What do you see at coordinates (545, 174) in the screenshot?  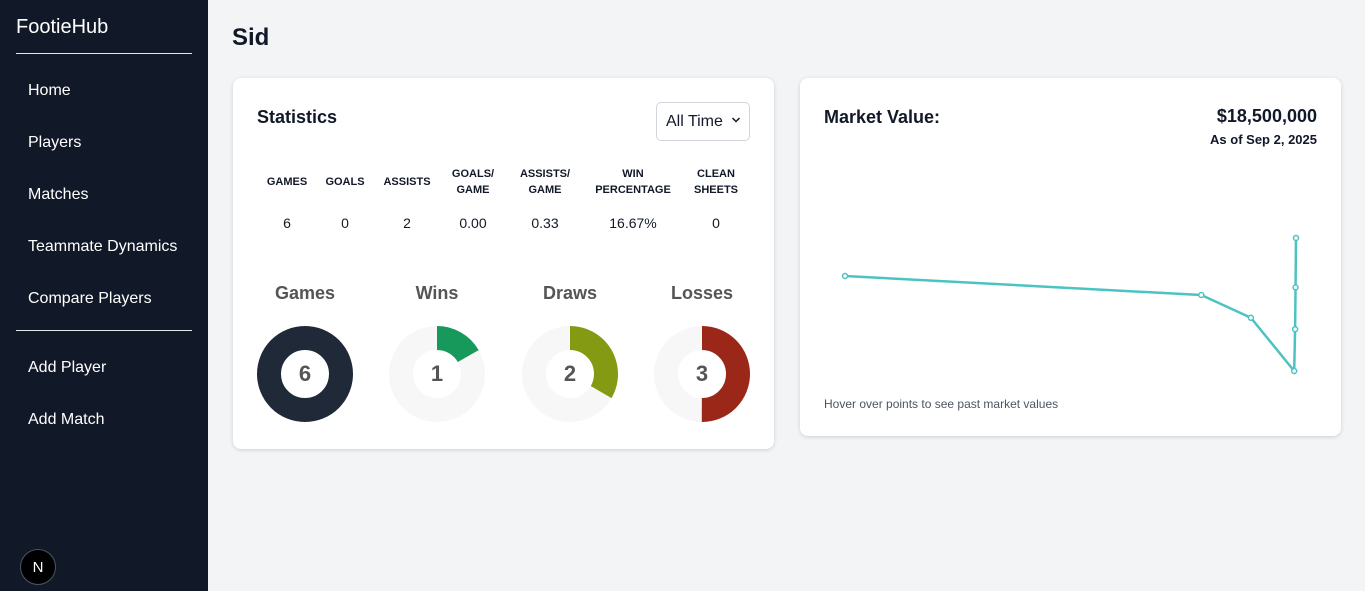 I see `stat-header-line: ASSISTS/` at bounding box center [545, 174].